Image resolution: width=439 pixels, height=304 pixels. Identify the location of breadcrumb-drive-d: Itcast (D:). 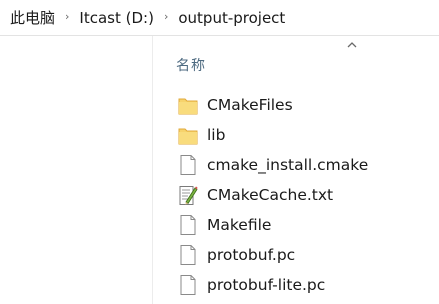
(116, 18).